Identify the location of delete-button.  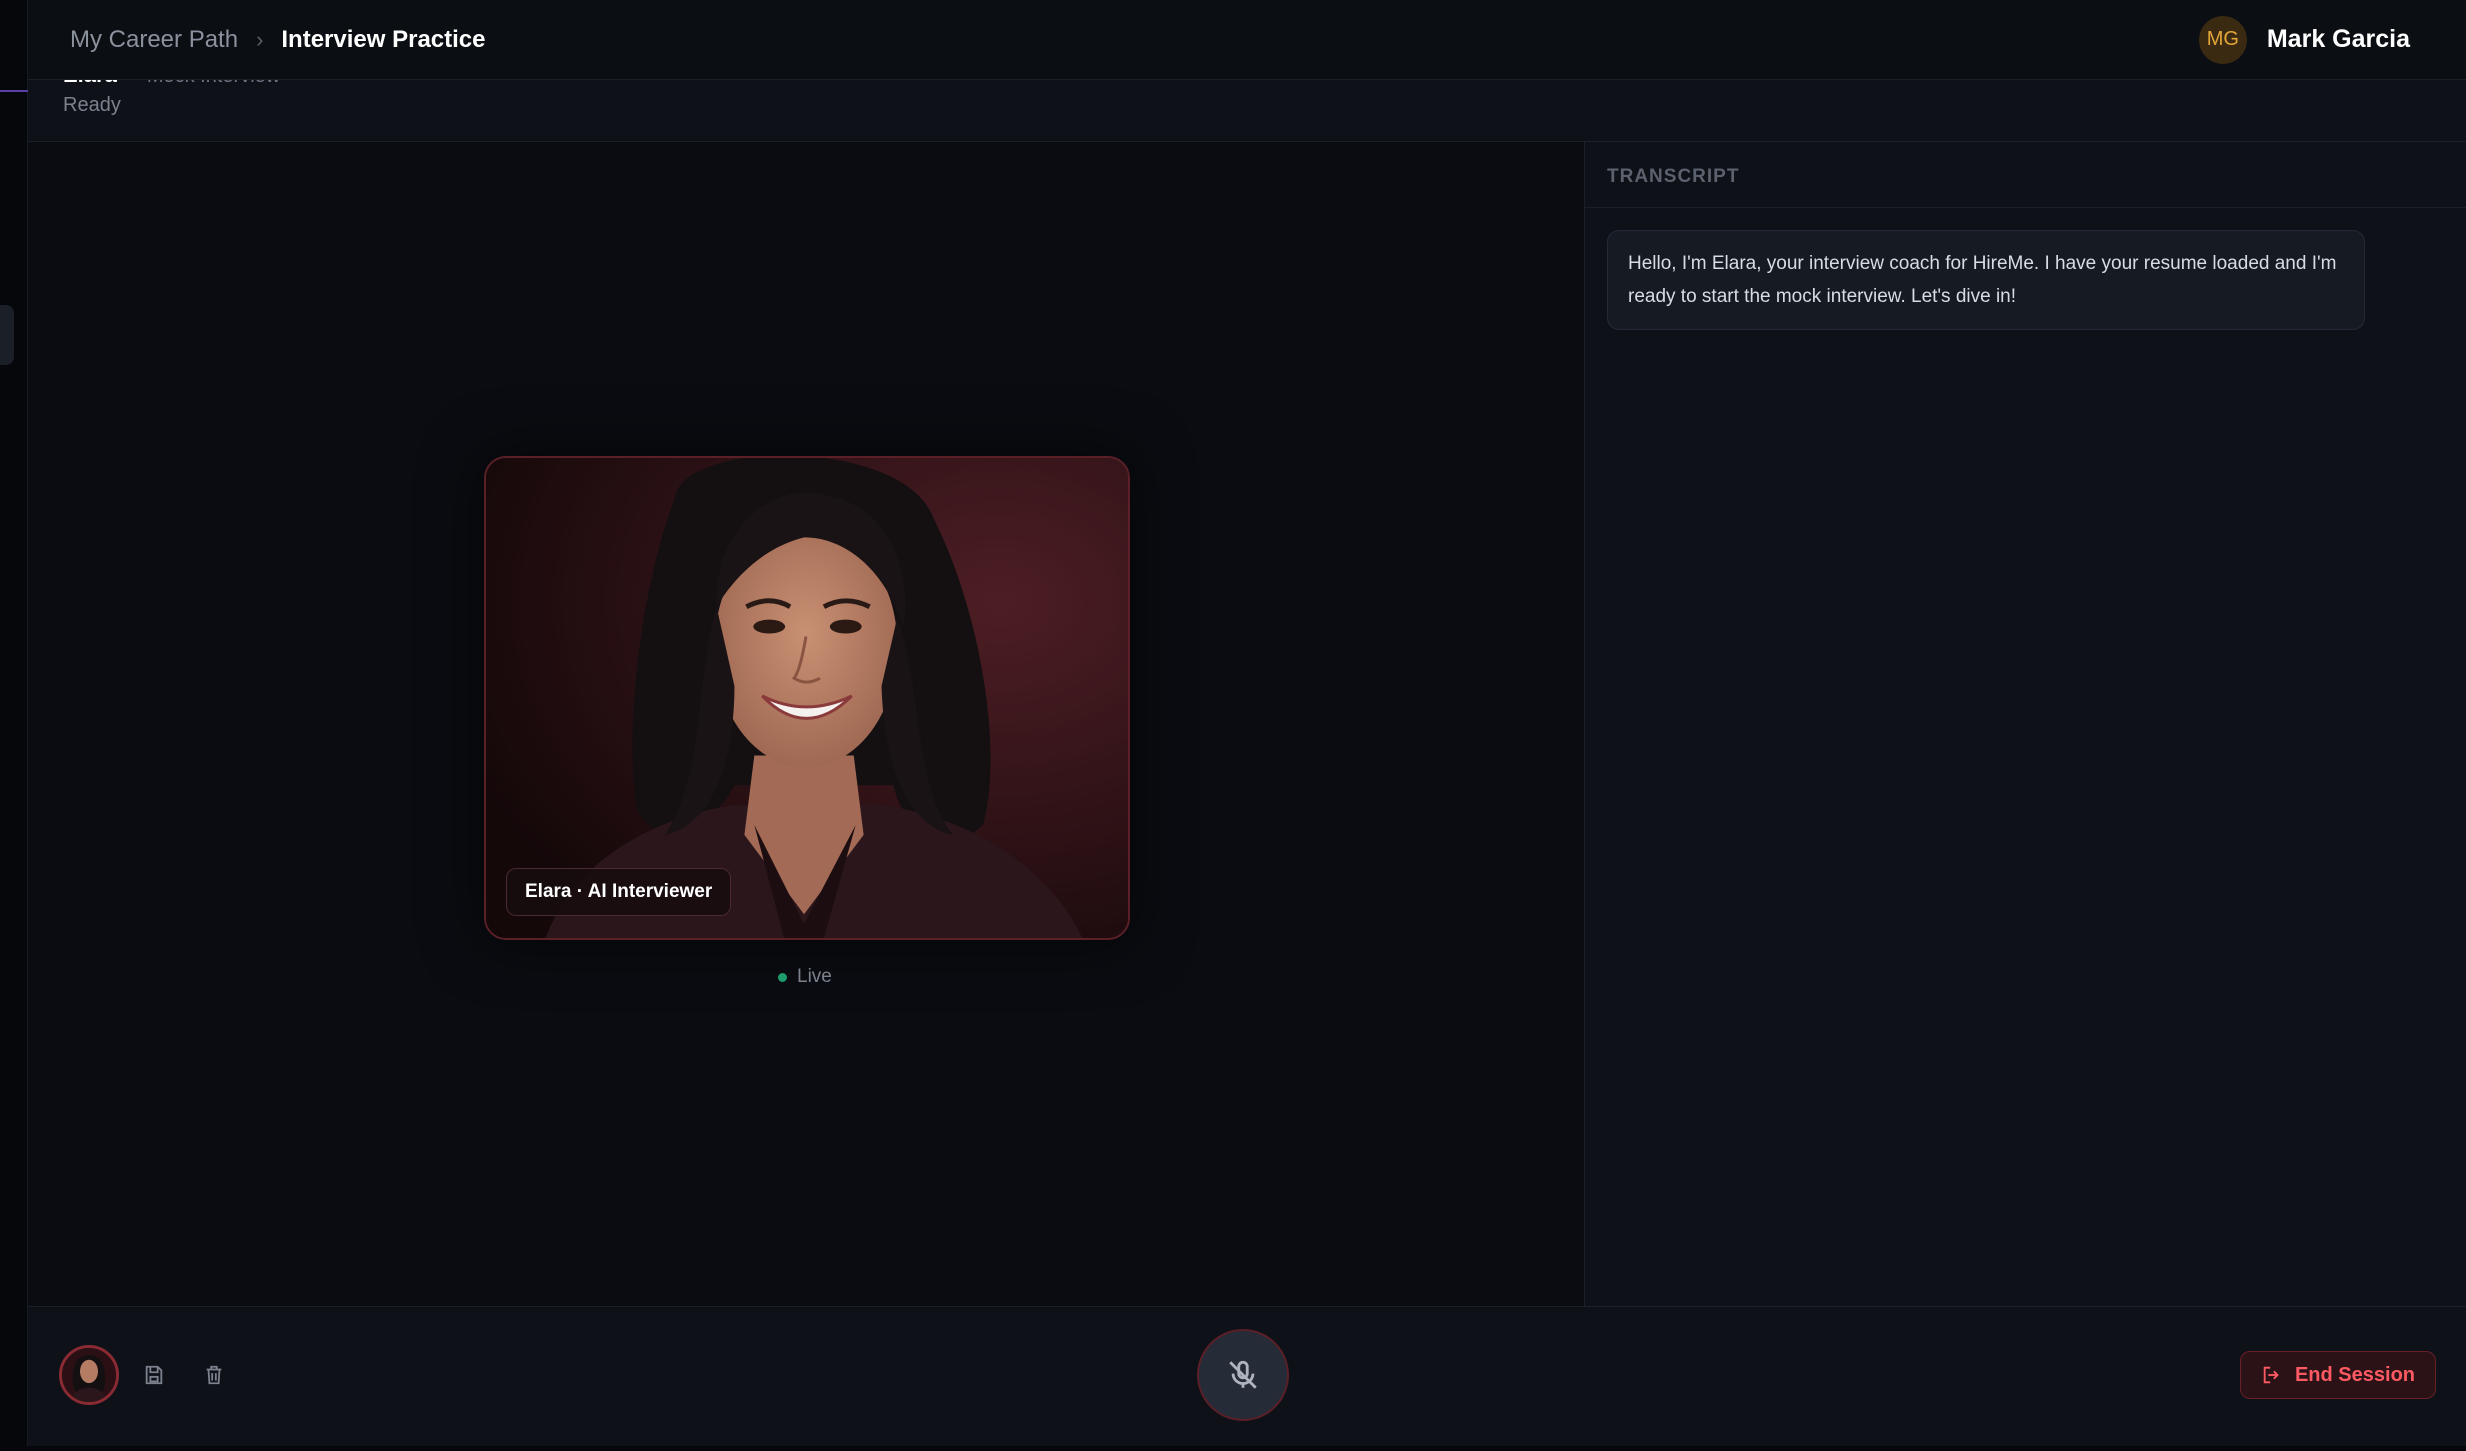
(214, 1375).